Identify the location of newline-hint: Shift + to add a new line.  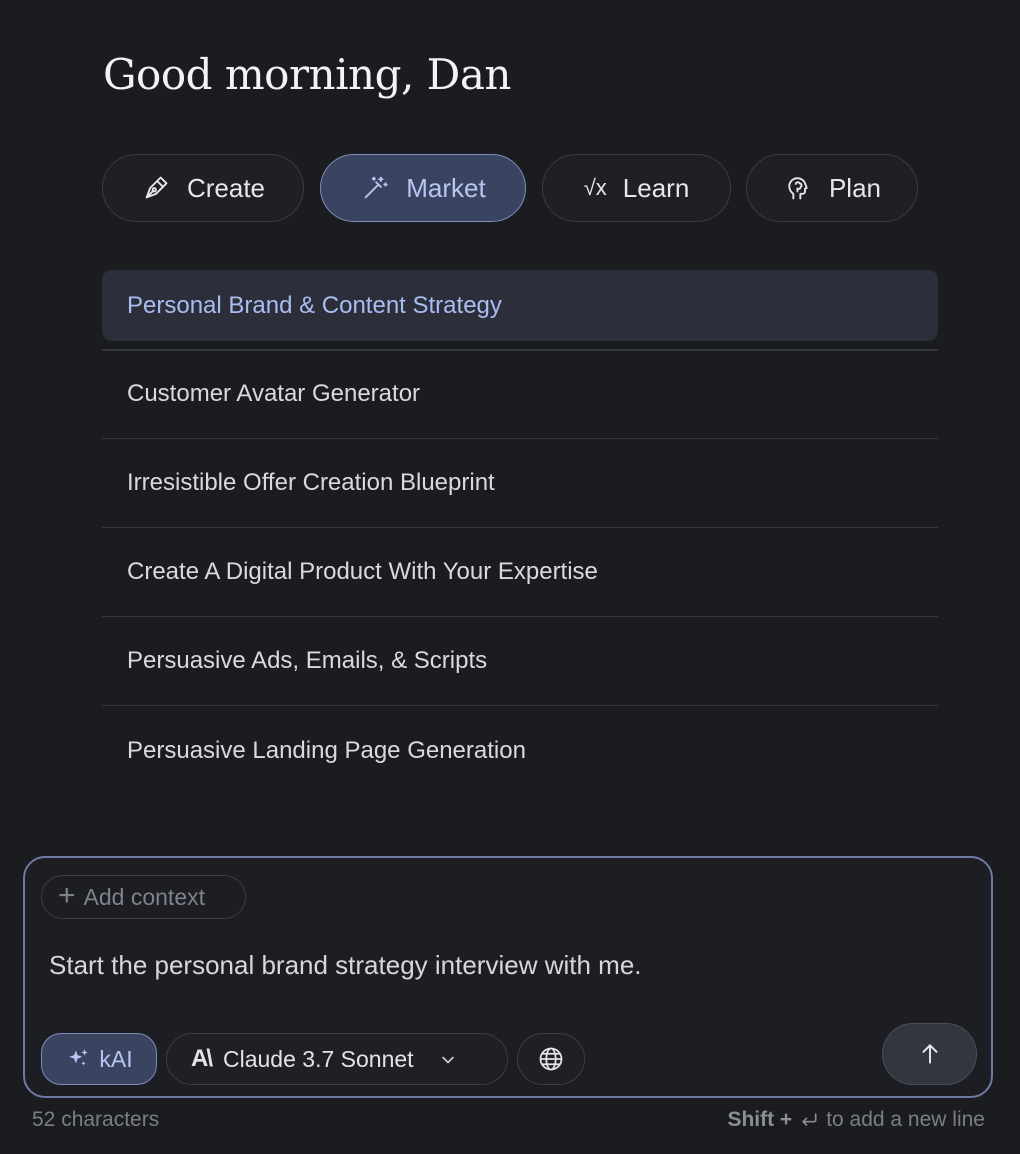
(856, 1120).